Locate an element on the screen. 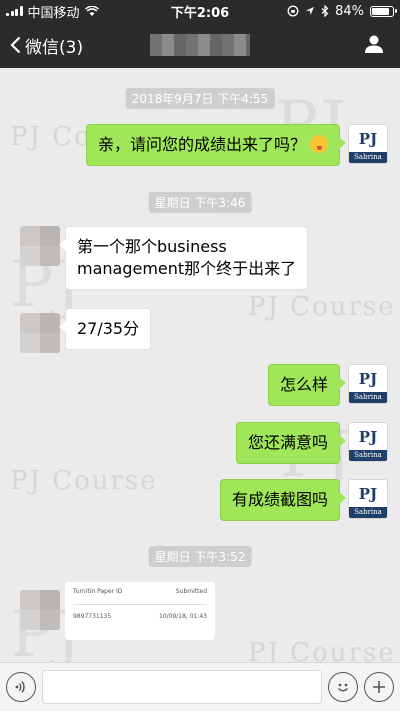 This screenshot has width=400, height=711. person-icon is located at coordinates (374, 44).